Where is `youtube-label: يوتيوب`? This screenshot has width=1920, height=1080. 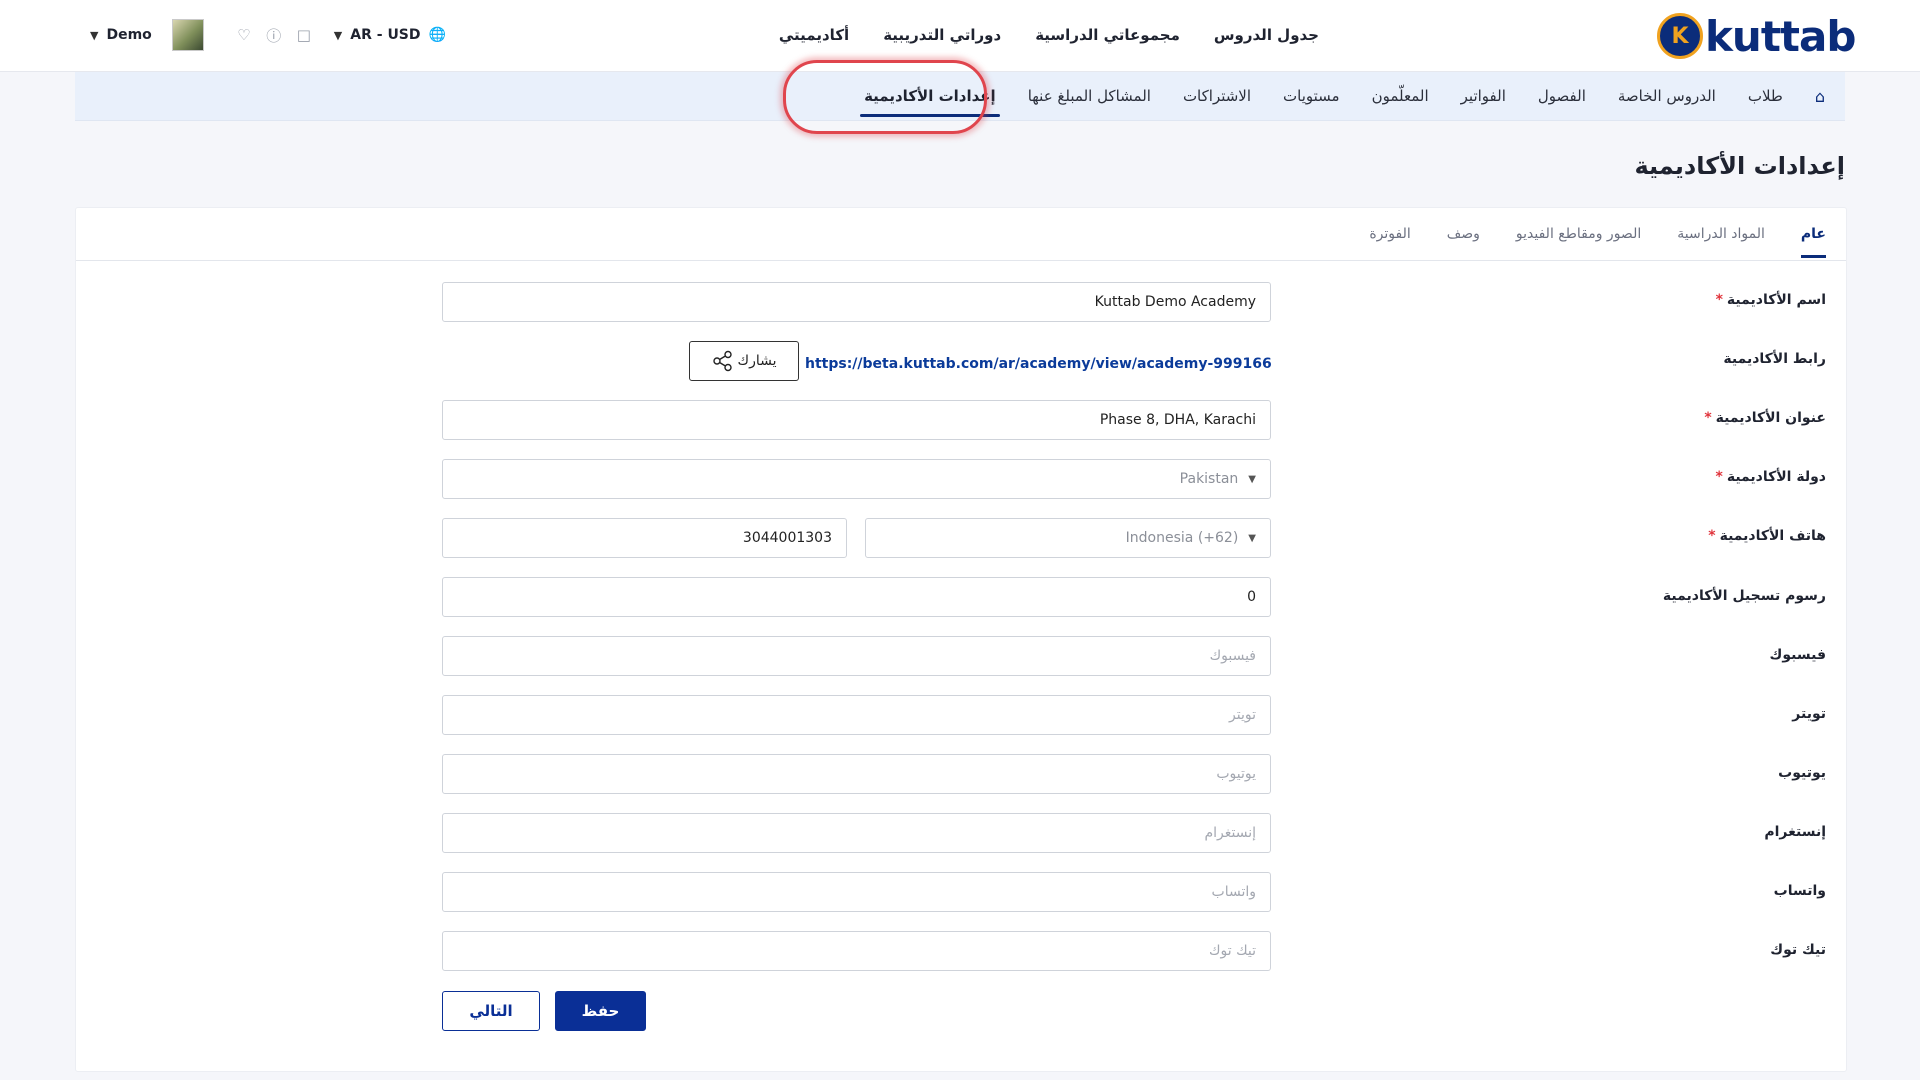
youtube-label: يوتيوب is located at coordinates (1802, 773).